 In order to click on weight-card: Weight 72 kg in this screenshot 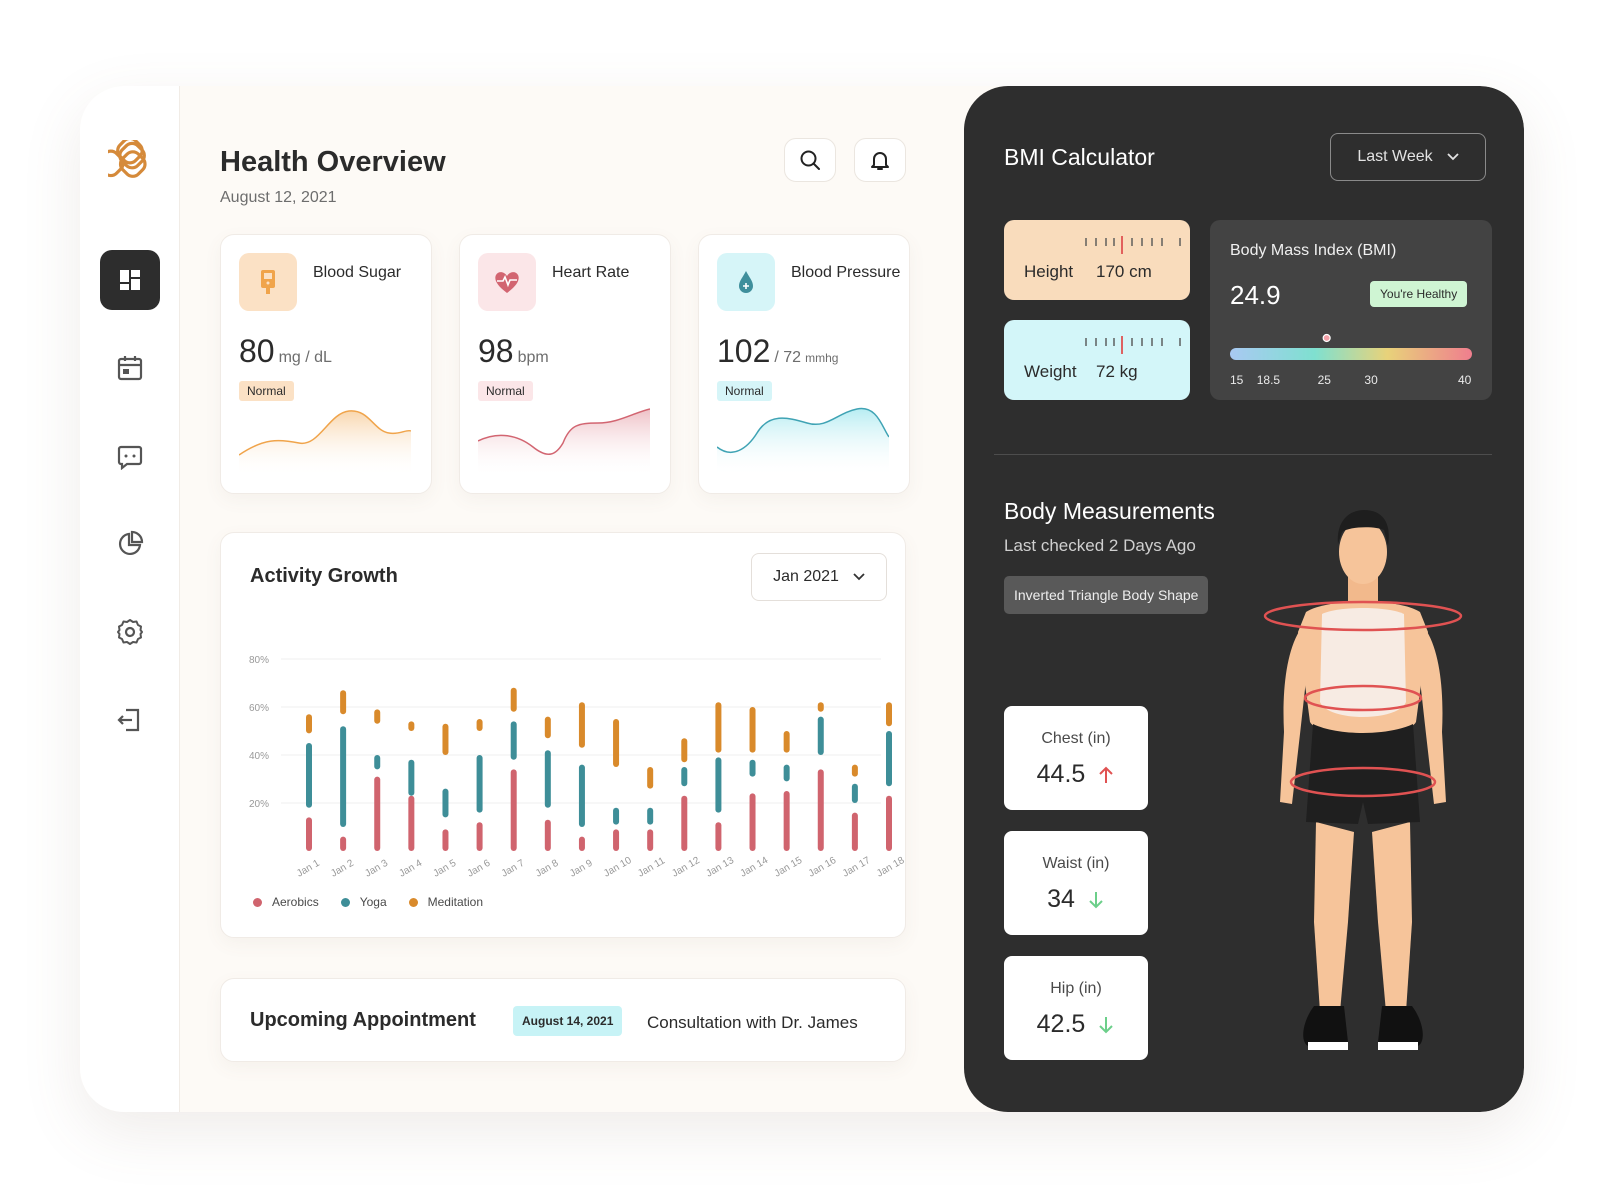, I will do `click(1097, 360)`.